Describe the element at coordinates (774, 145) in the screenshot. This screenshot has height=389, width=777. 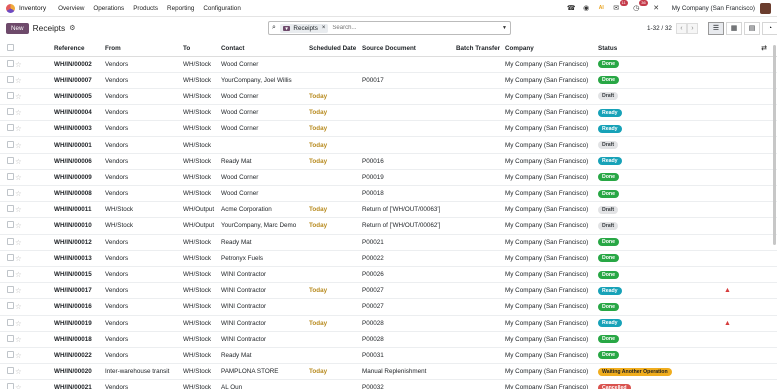
I see `scrollbar` at that location.